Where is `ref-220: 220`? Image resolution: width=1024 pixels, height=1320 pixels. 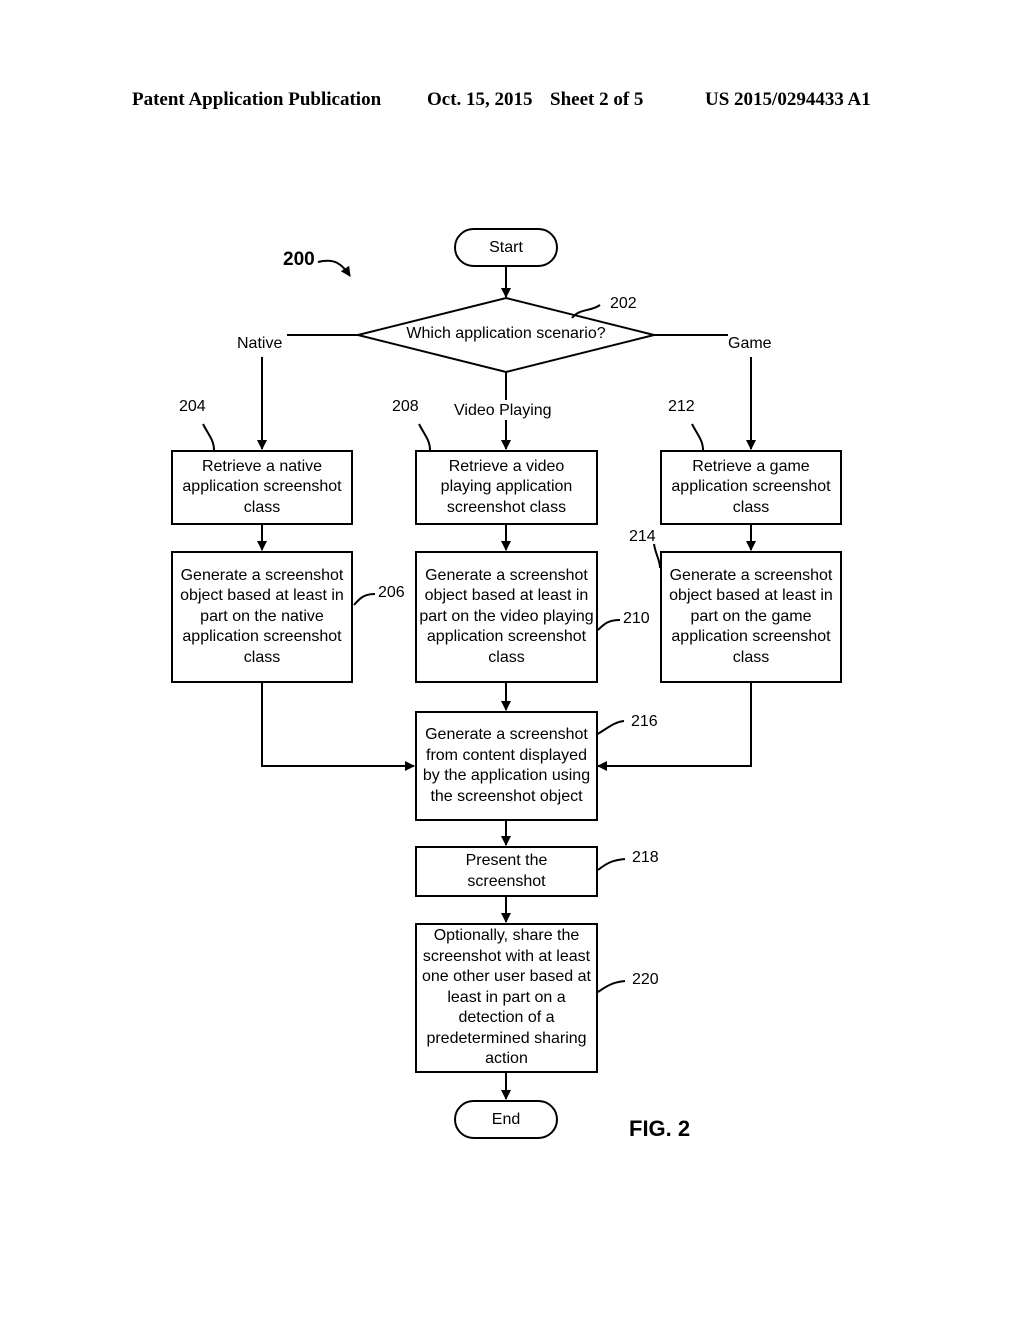
ref-220: 220 is located at coordinates (645, 979).